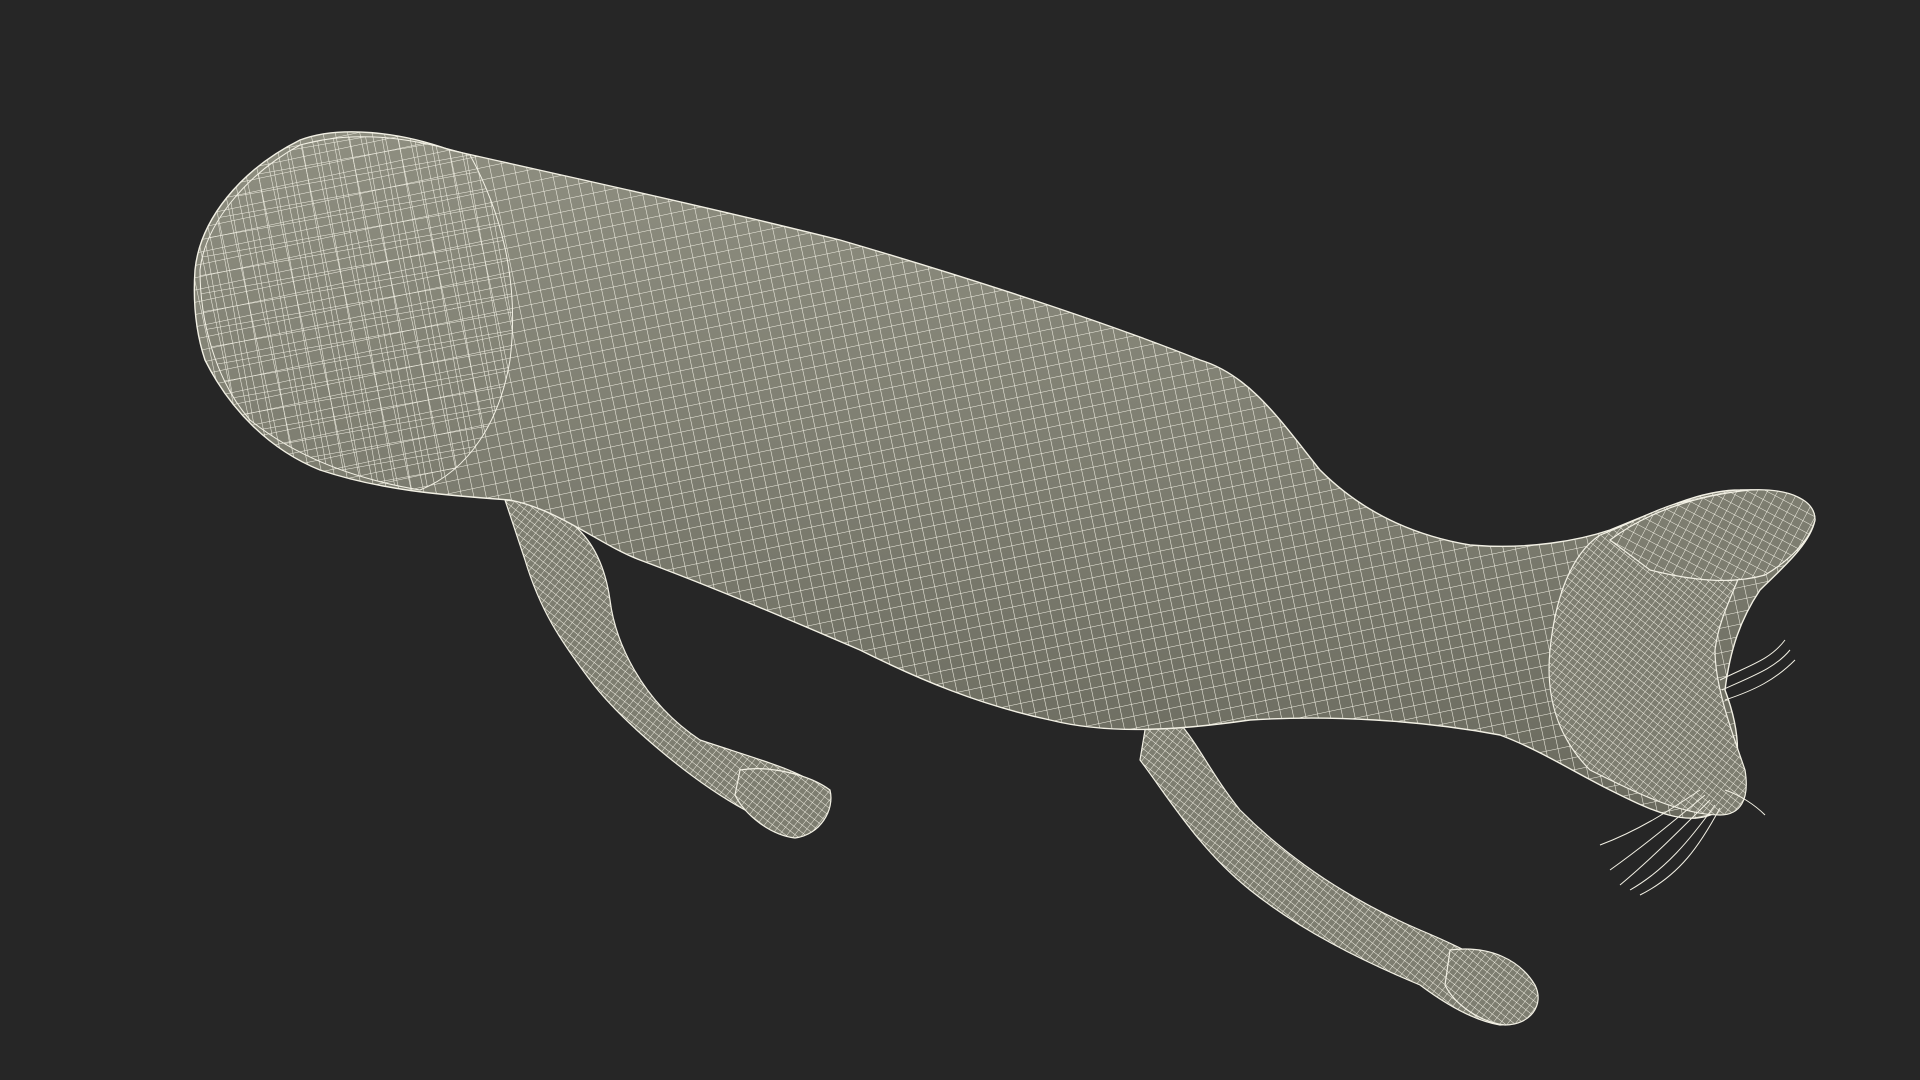 This screenshot has height=1080, width=1920. Describe the element at coordinates (356, 313) in the screenshot. I see `hip-region` at that location.